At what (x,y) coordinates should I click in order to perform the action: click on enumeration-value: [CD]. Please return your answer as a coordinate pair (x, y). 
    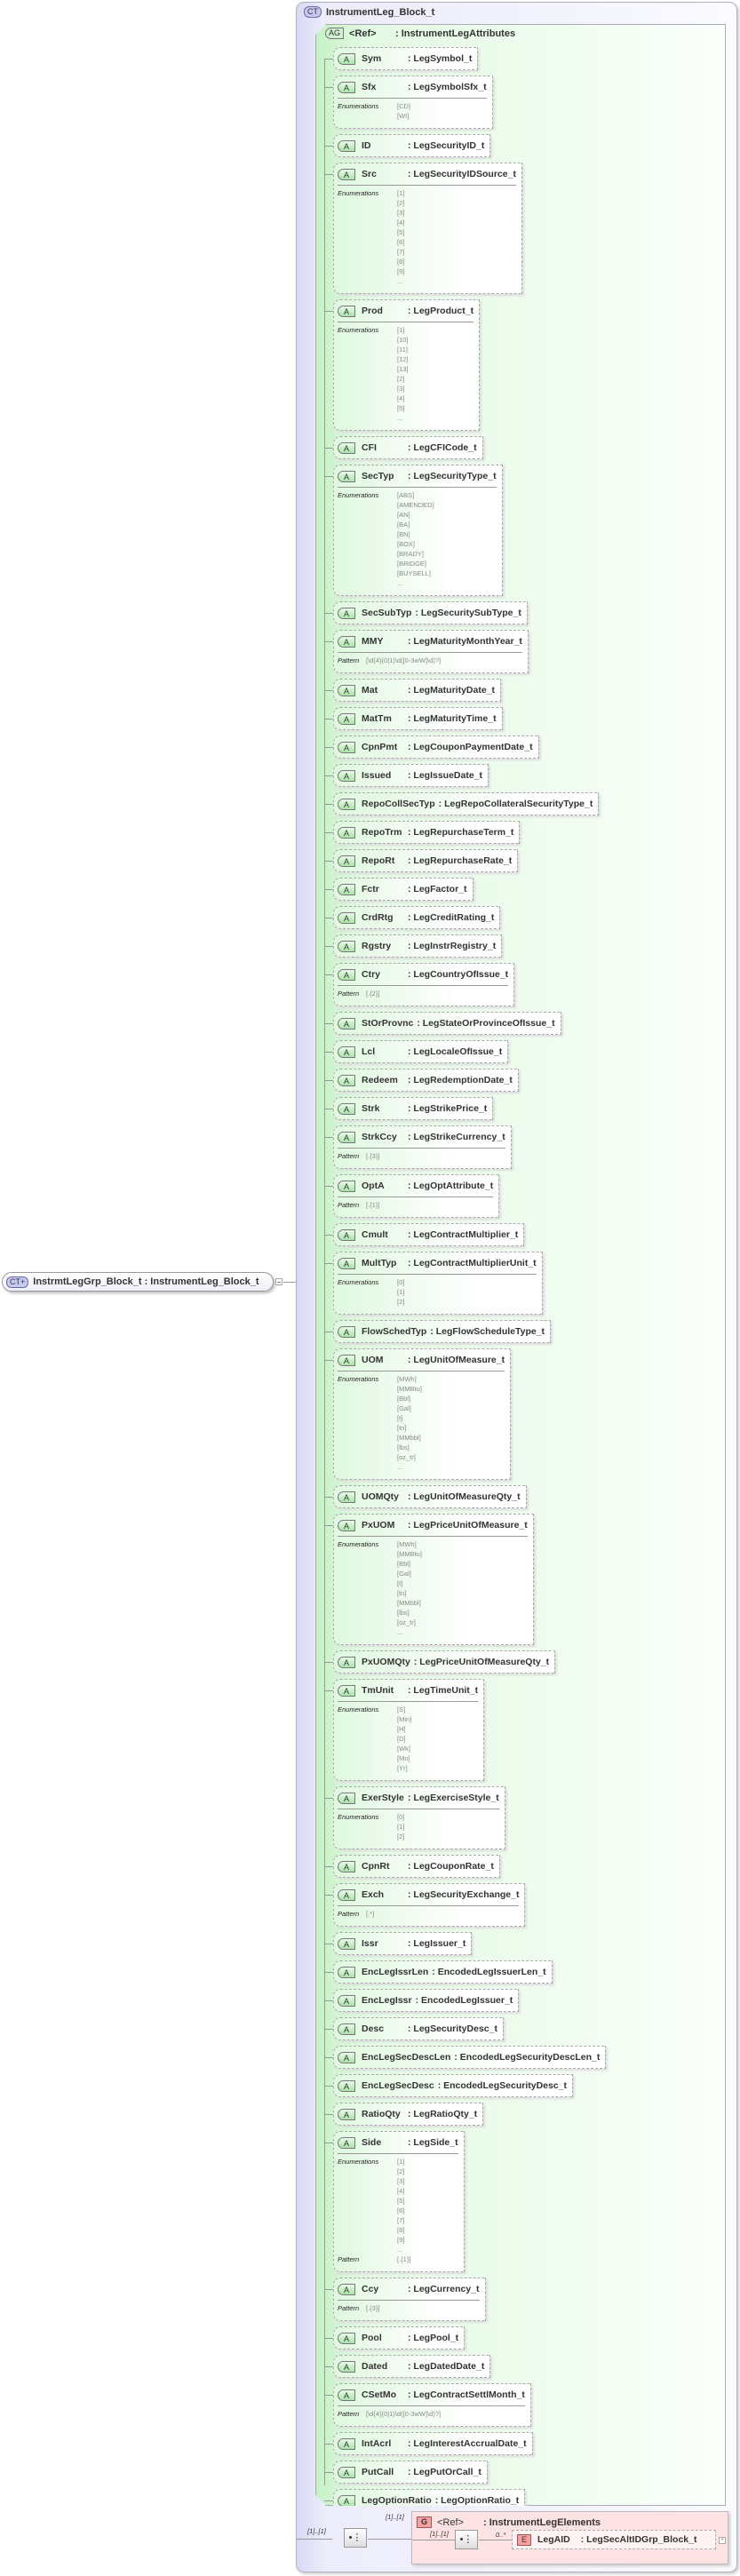
    Looking at the image, I should click on (403, 106).